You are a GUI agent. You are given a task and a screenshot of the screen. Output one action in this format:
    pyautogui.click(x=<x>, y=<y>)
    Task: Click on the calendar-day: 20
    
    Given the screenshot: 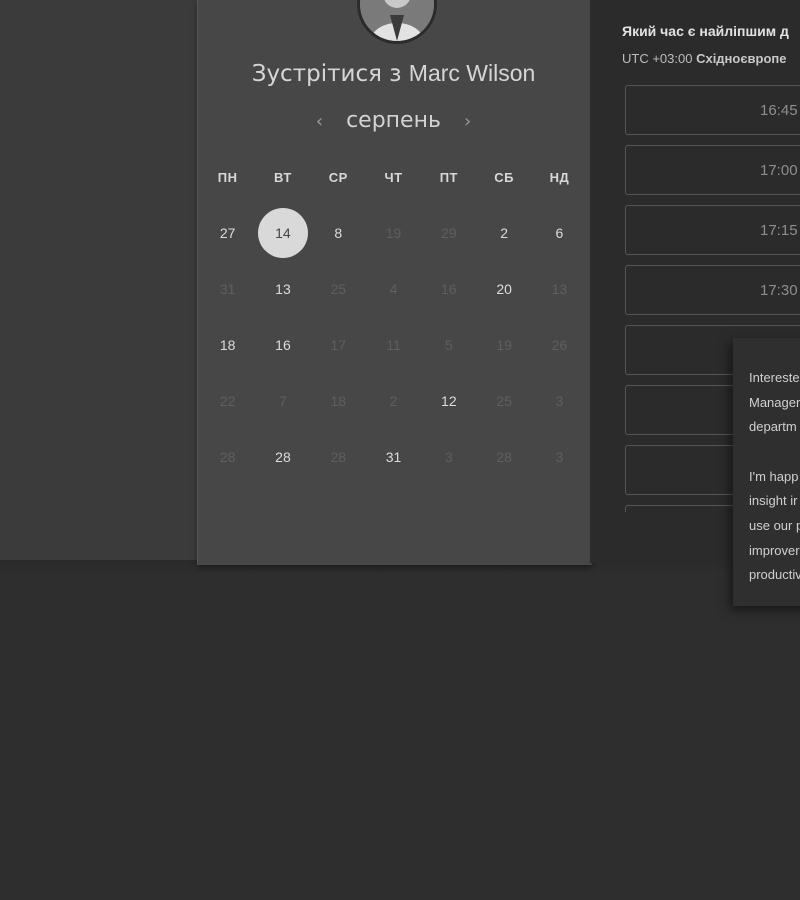 What is the action you would take?
    pyautogui.click(x=503, y=289)
    